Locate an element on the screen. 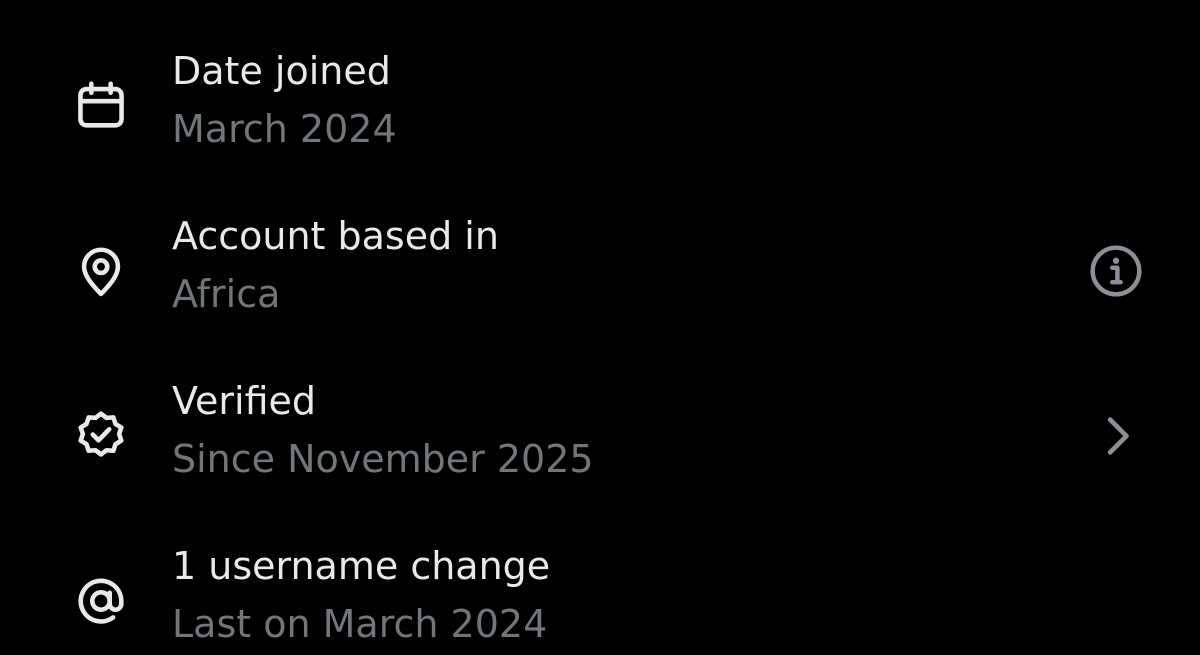  info-icon is located at coordinates (1116, 271).